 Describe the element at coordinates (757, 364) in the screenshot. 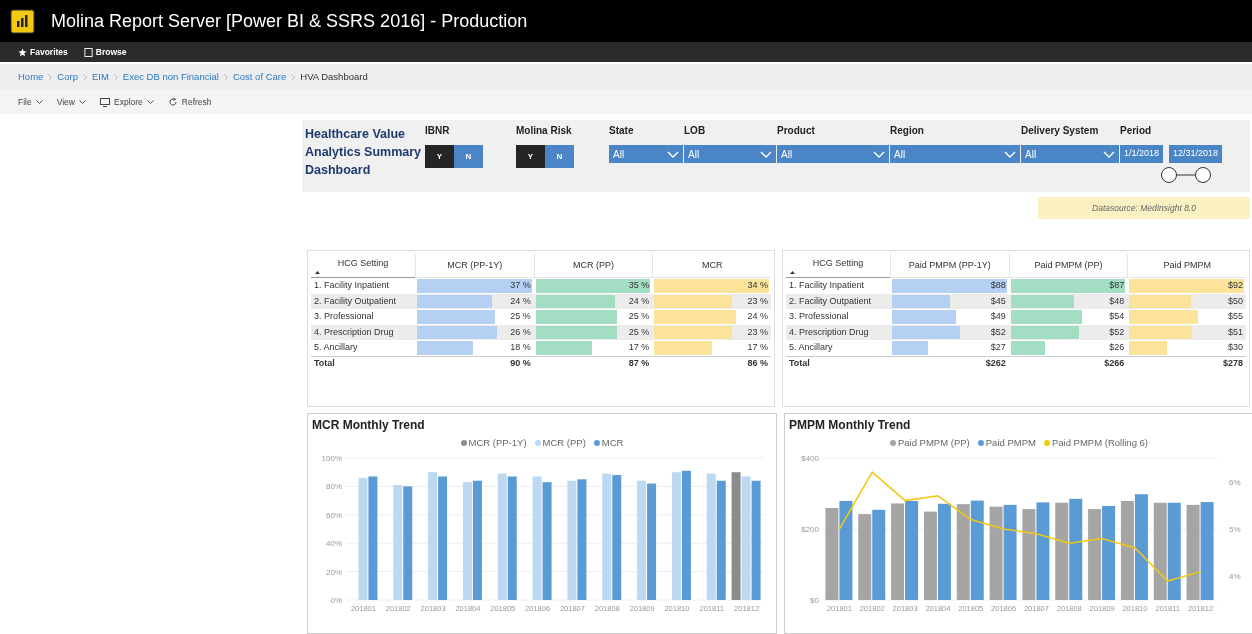

I see `total-value: 86 %` at that location.